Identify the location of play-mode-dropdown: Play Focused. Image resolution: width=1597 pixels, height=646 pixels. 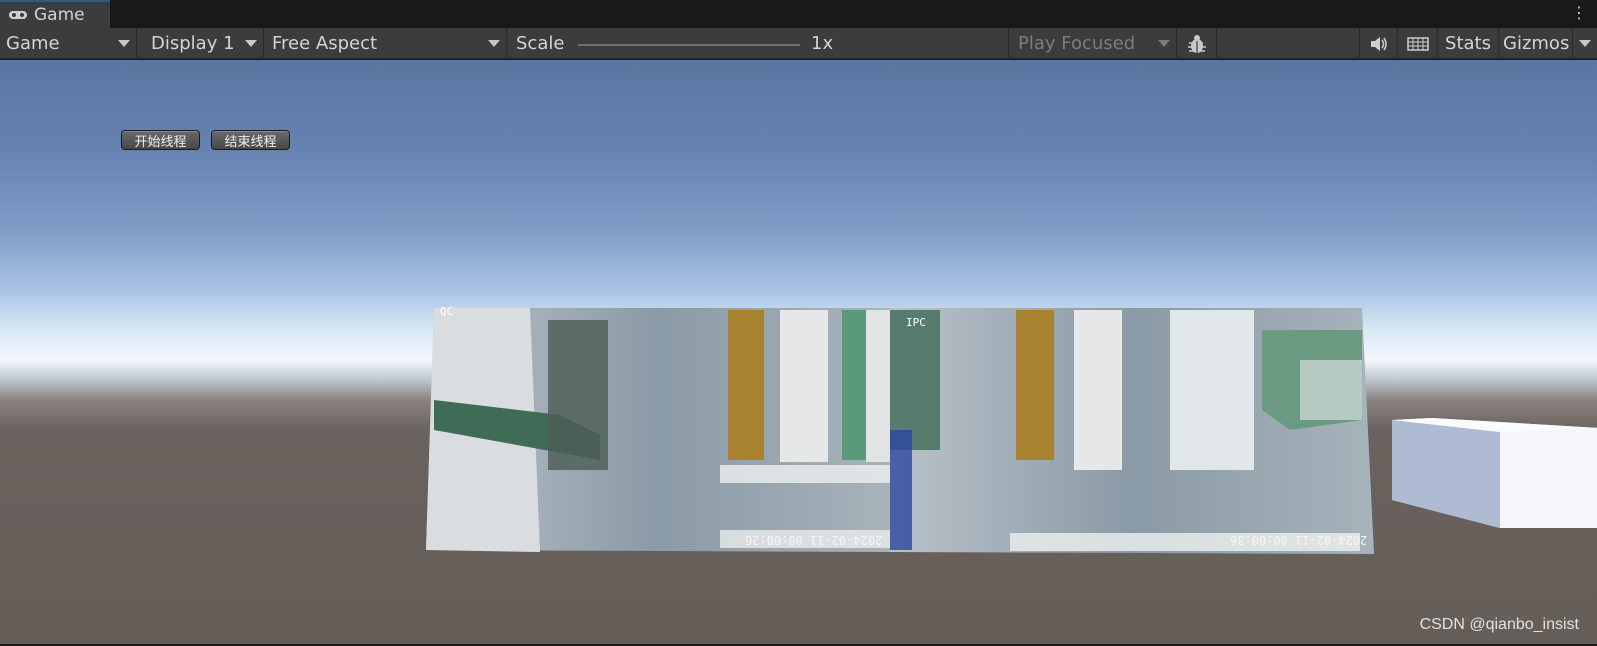
(1093, 43).